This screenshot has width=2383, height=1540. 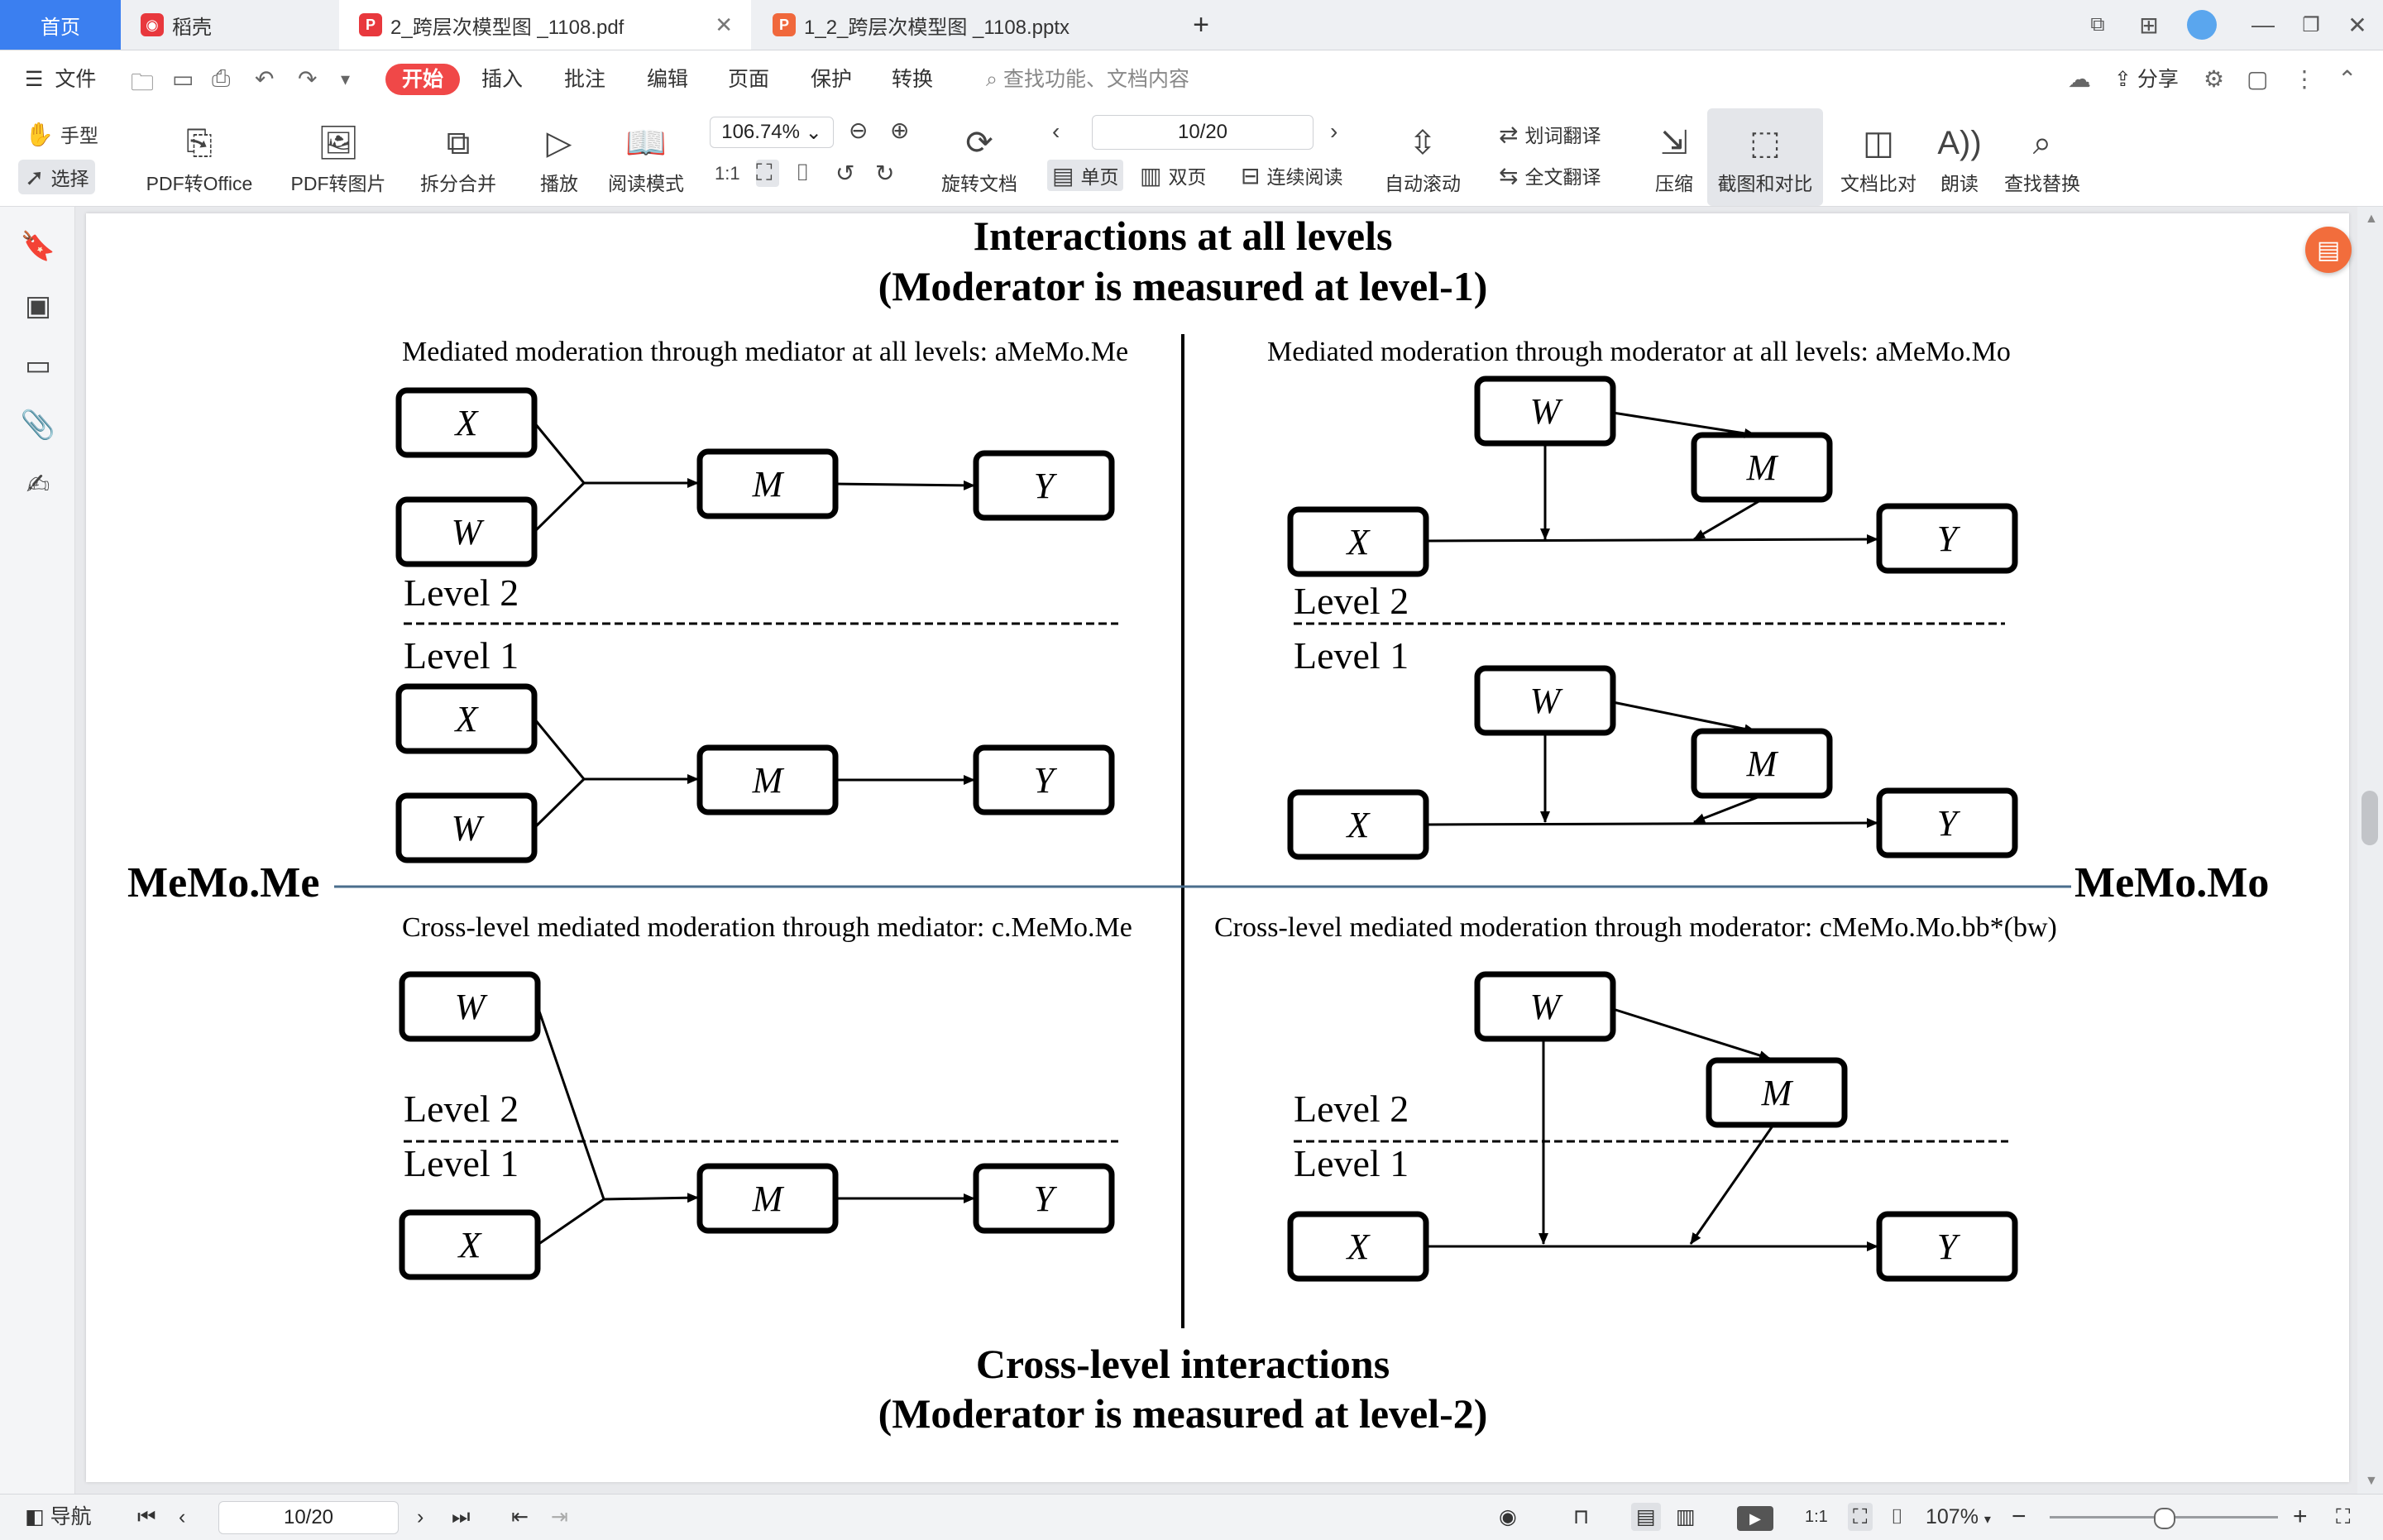 I want to click on rotate-right-button: ↻, so click(x=888, y=173).